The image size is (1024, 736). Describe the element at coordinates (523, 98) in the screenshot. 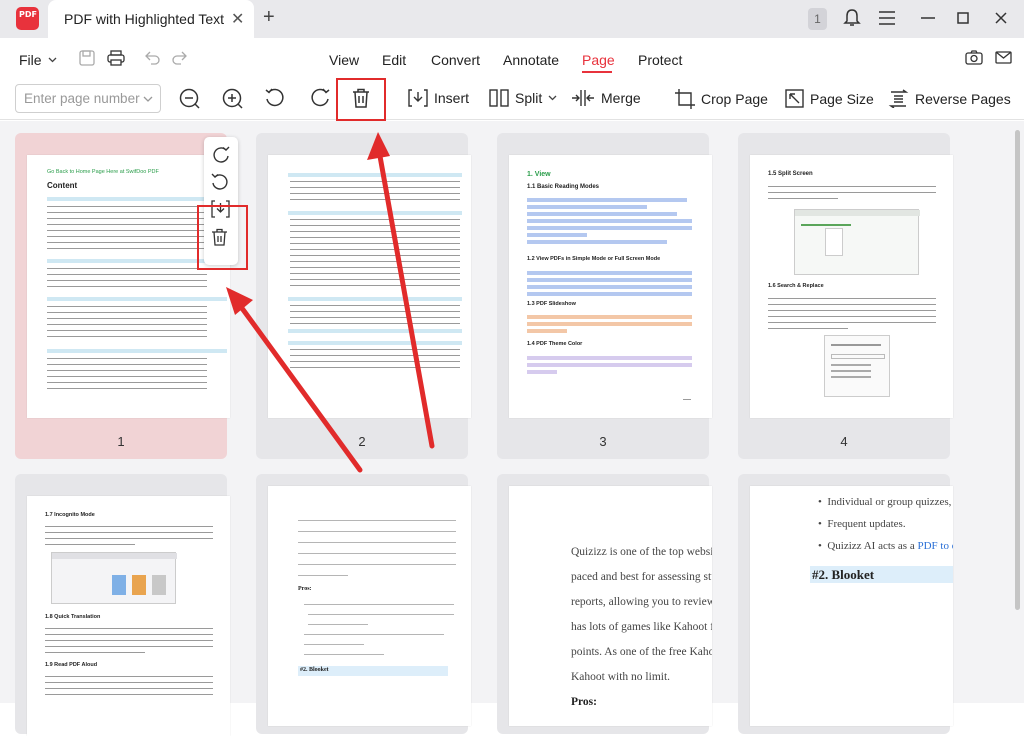

I see `split-button: Split` at that location.